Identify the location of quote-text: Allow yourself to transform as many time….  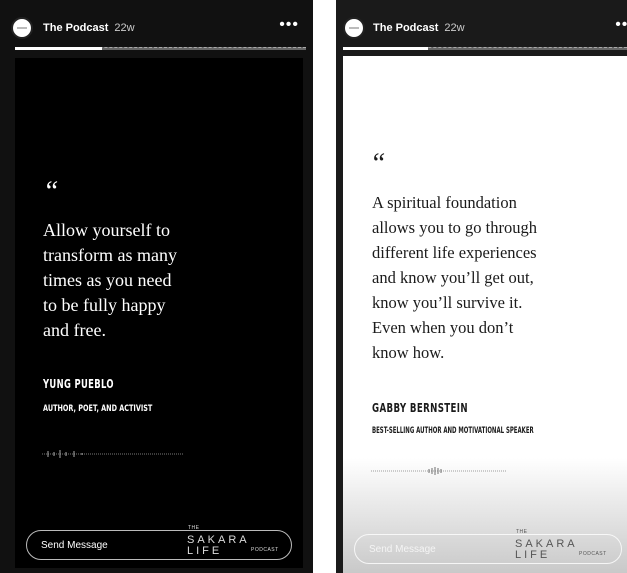
(110, 280).